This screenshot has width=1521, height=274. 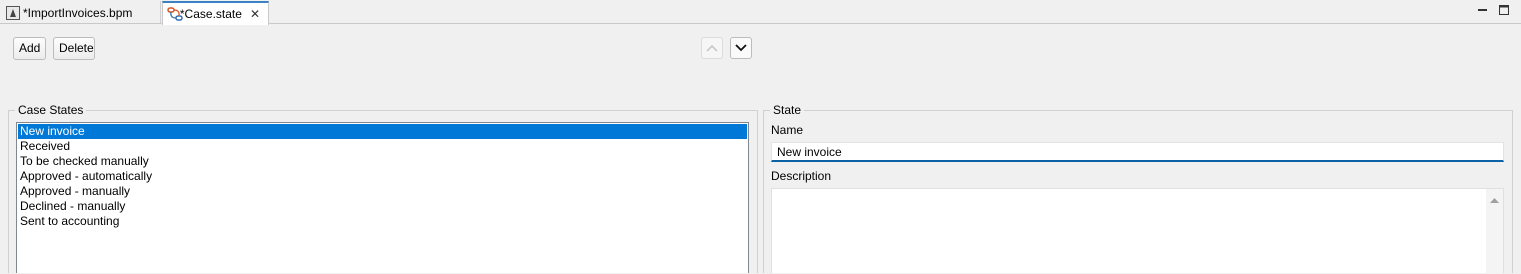 I want to click on list-item: Approved - automatically, so click(x=382, y=176).